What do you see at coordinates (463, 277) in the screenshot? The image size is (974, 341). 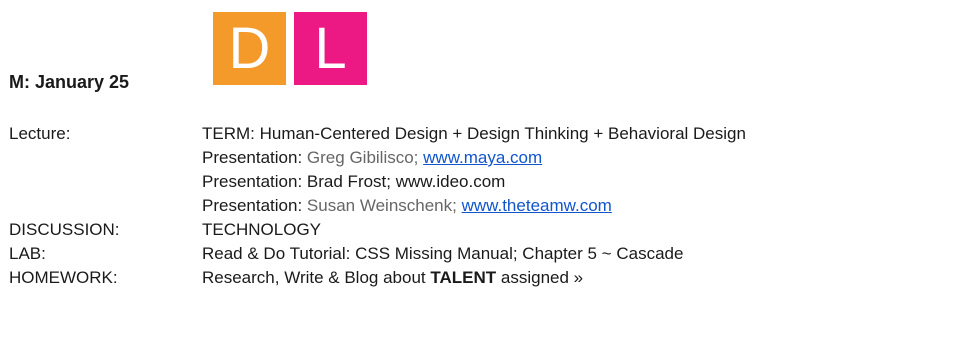 I see `homework-topic: TALENT` at bounding box center [463, 277].